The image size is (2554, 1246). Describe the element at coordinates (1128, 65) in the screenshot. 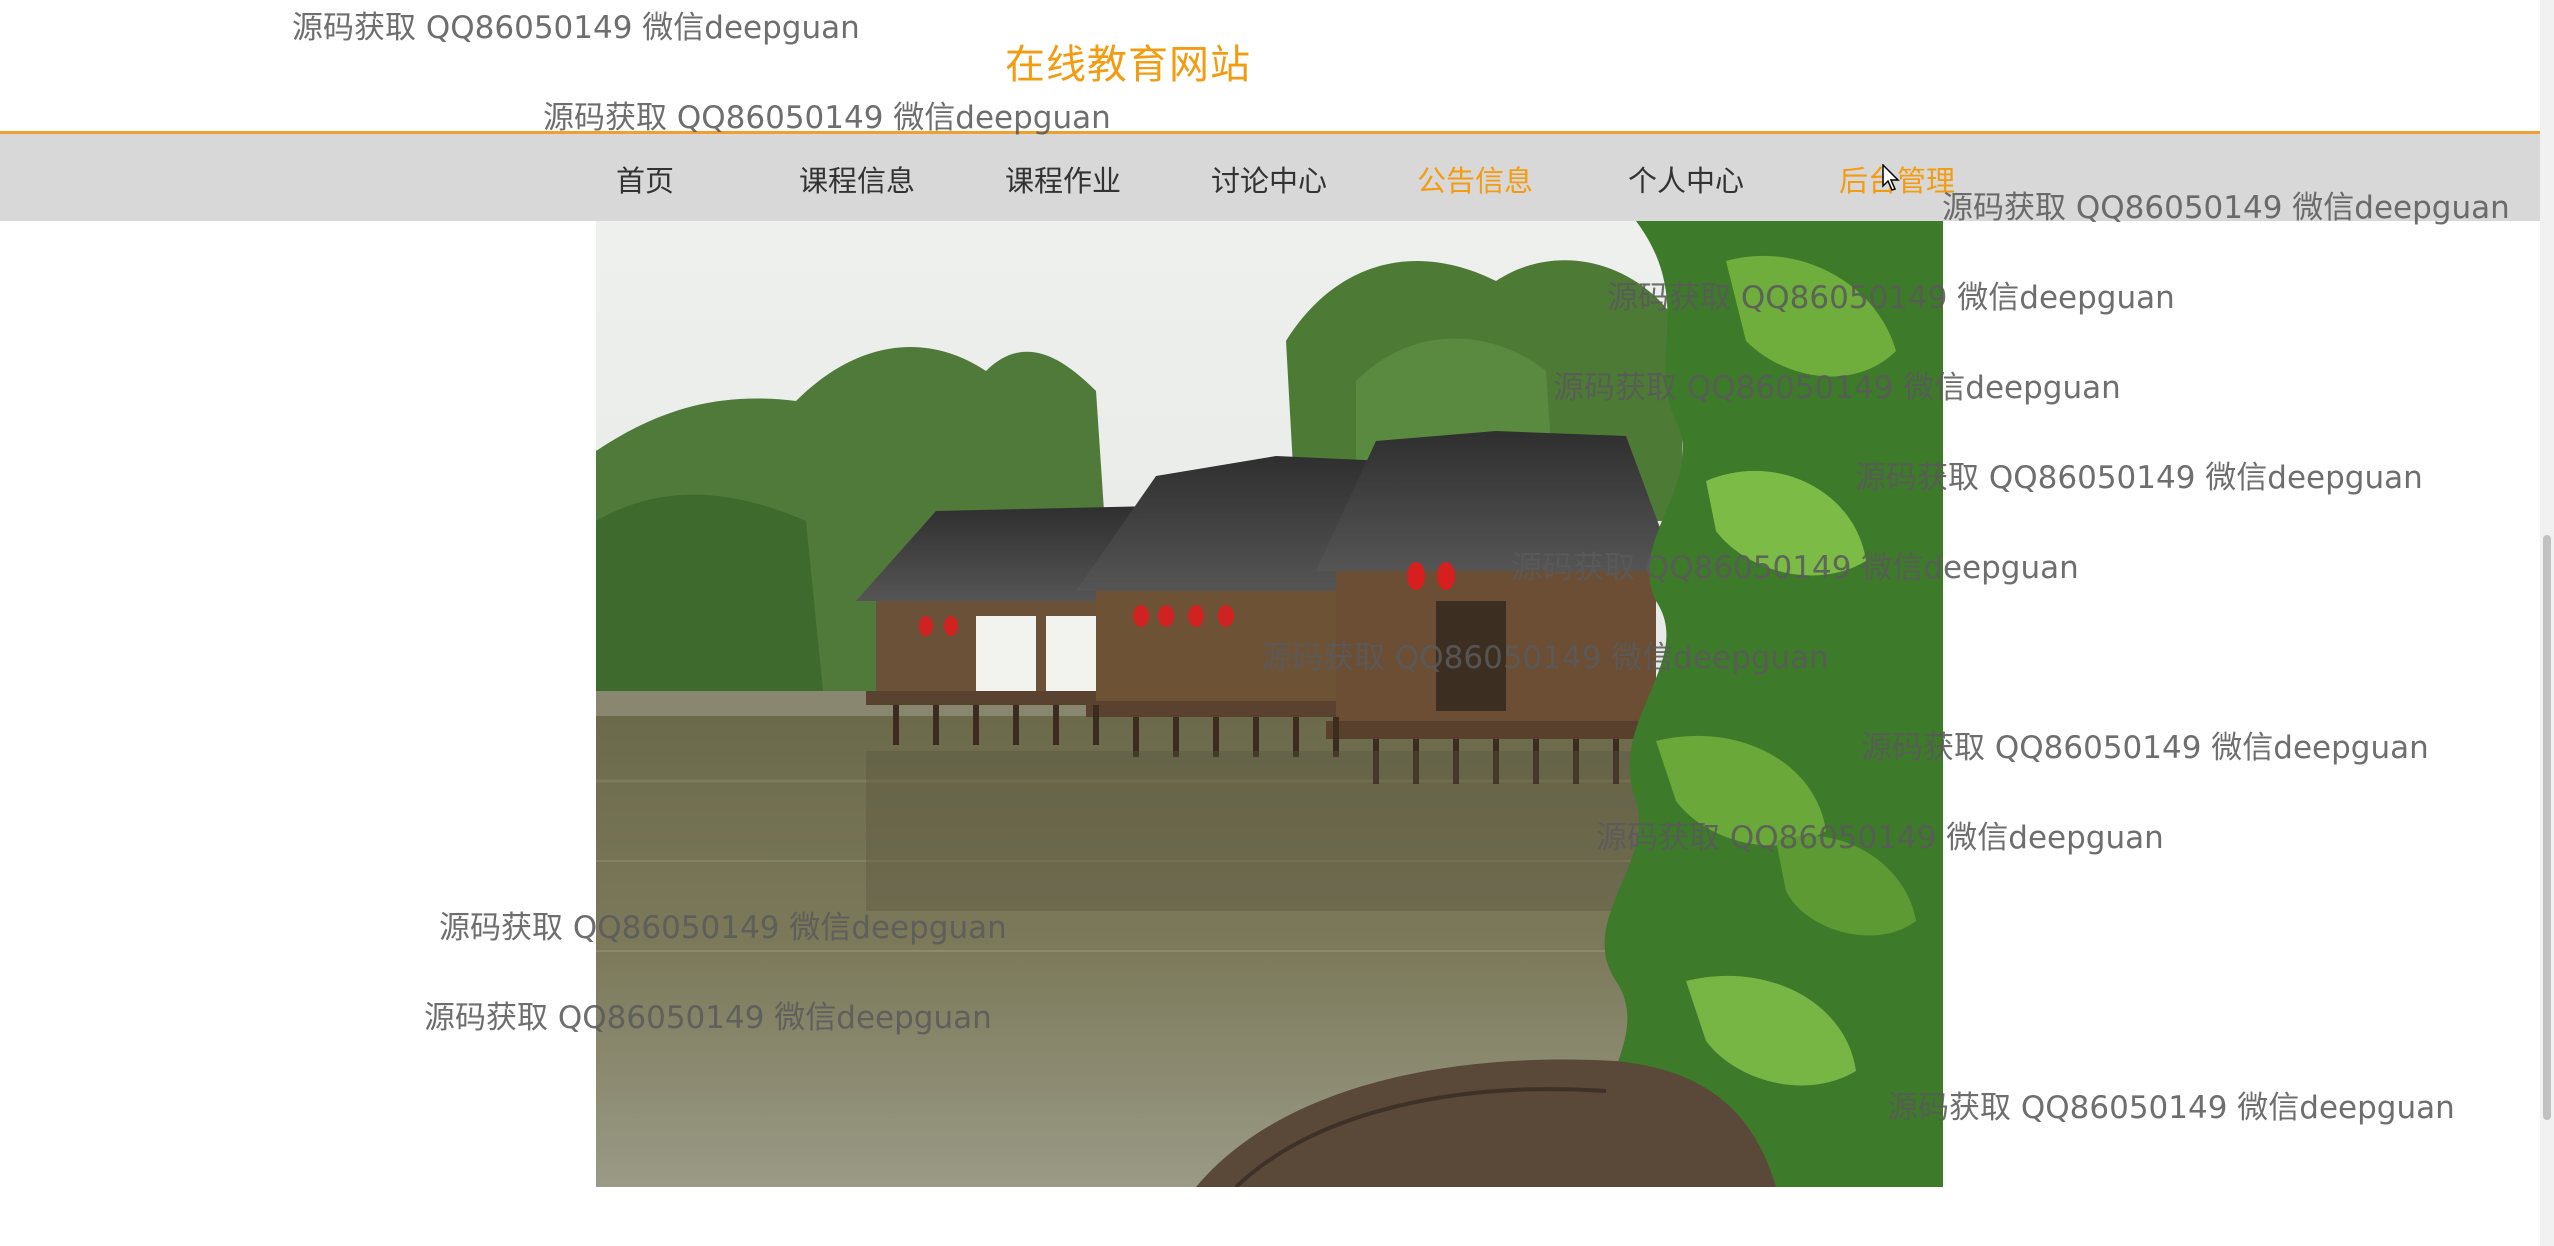

I see `site-title: 在线教育网站` at that location.